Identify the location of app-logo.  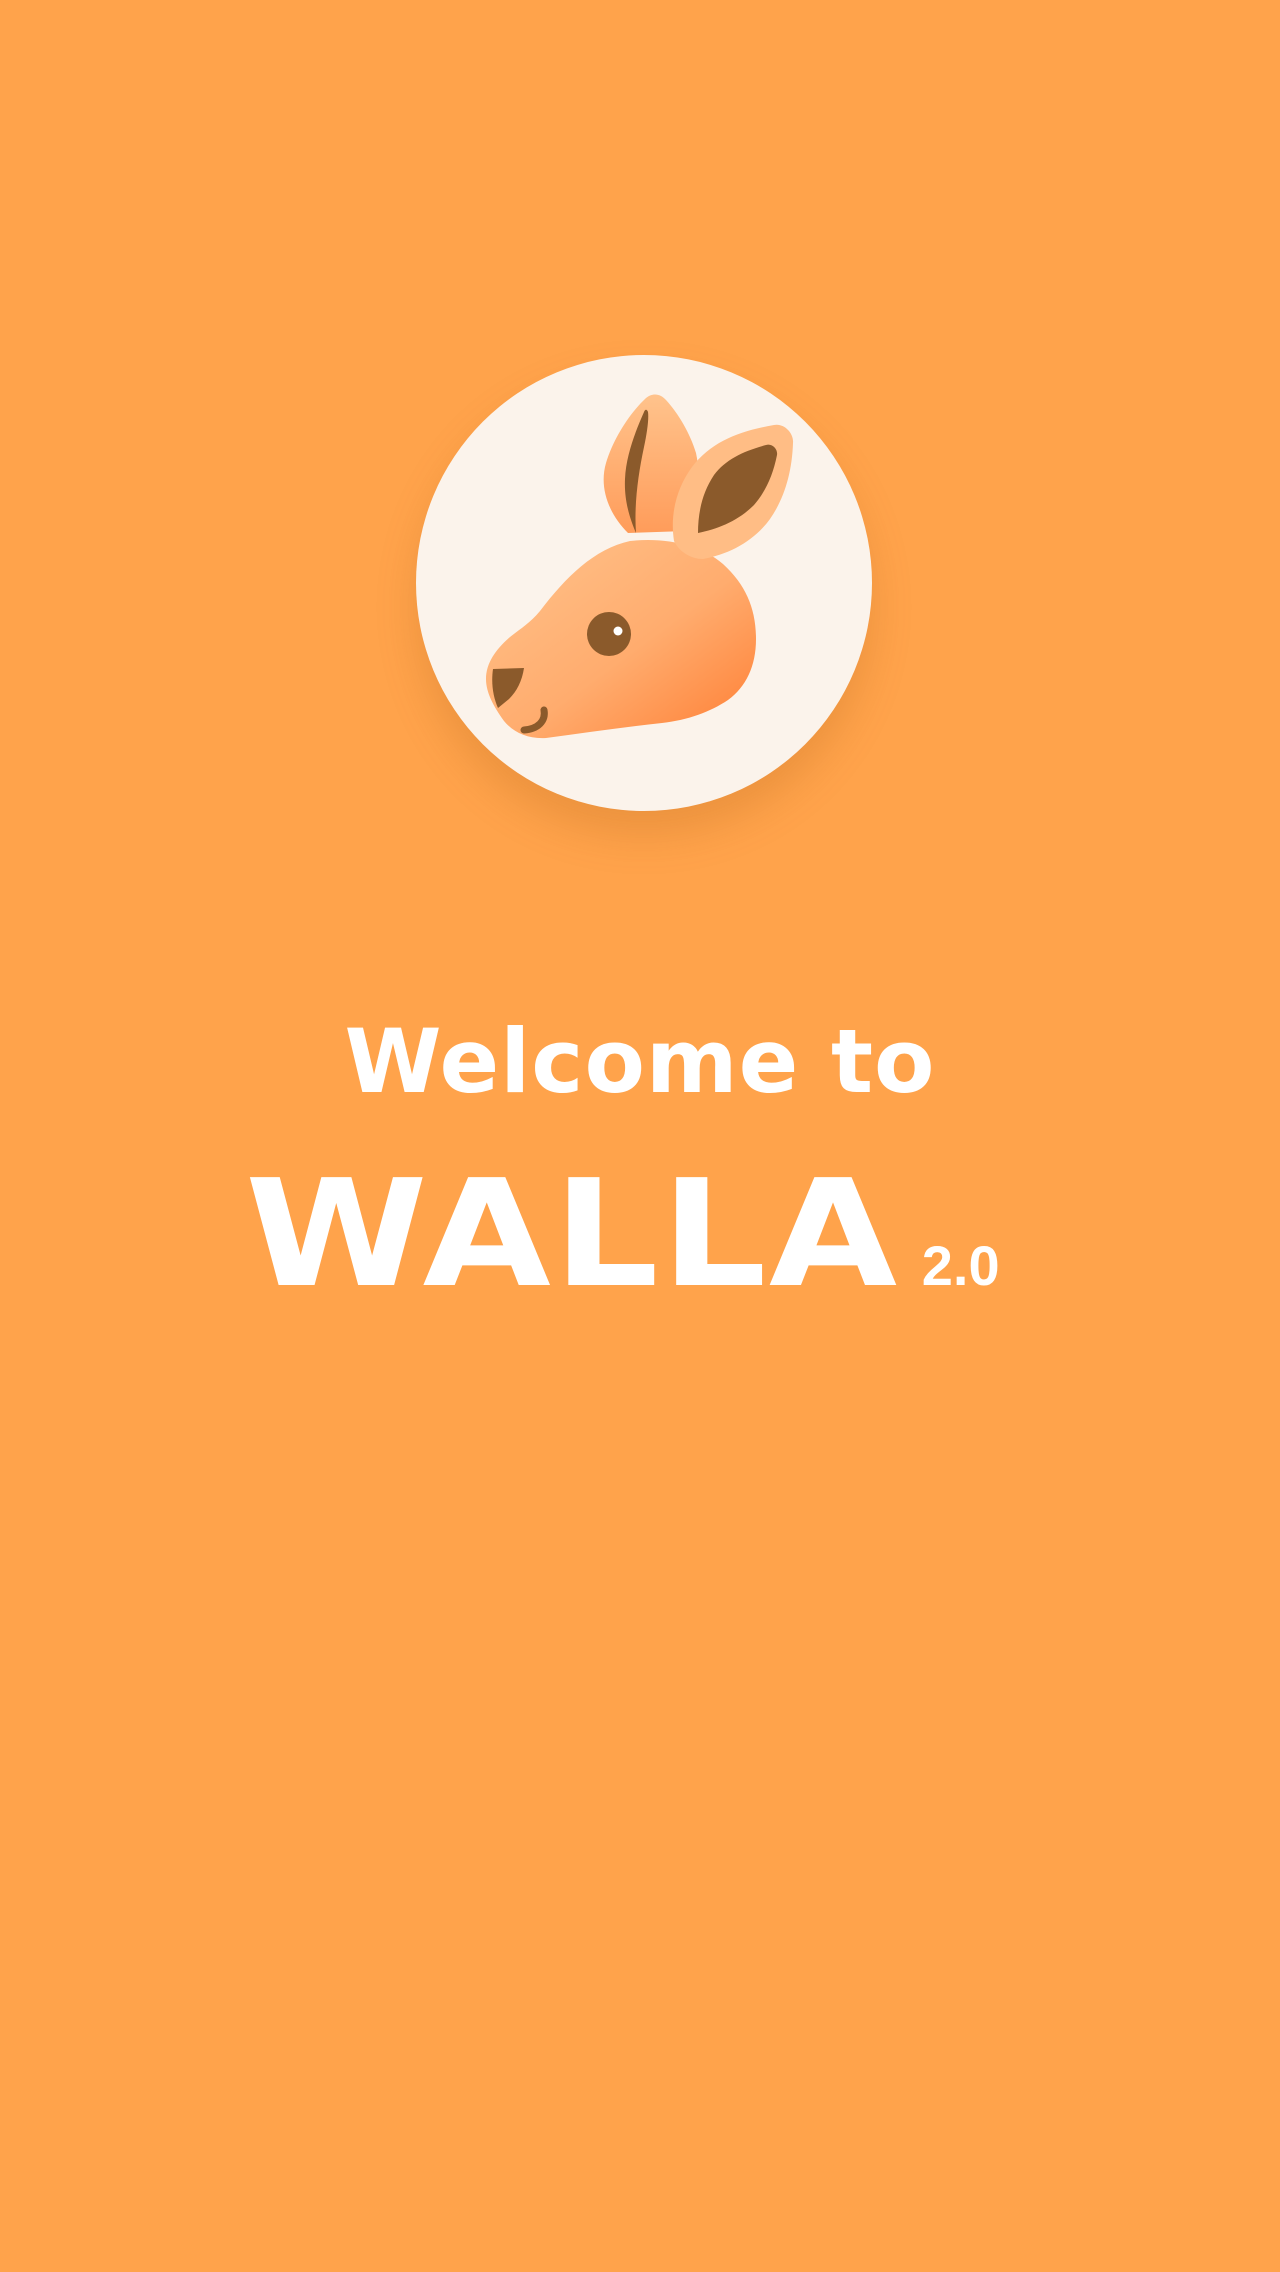
(644, 583).